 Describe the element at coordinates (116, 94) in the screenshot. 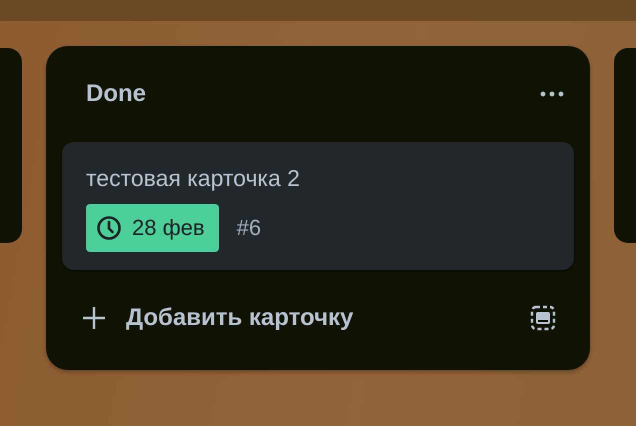

I see `list-title: Done` at that location.